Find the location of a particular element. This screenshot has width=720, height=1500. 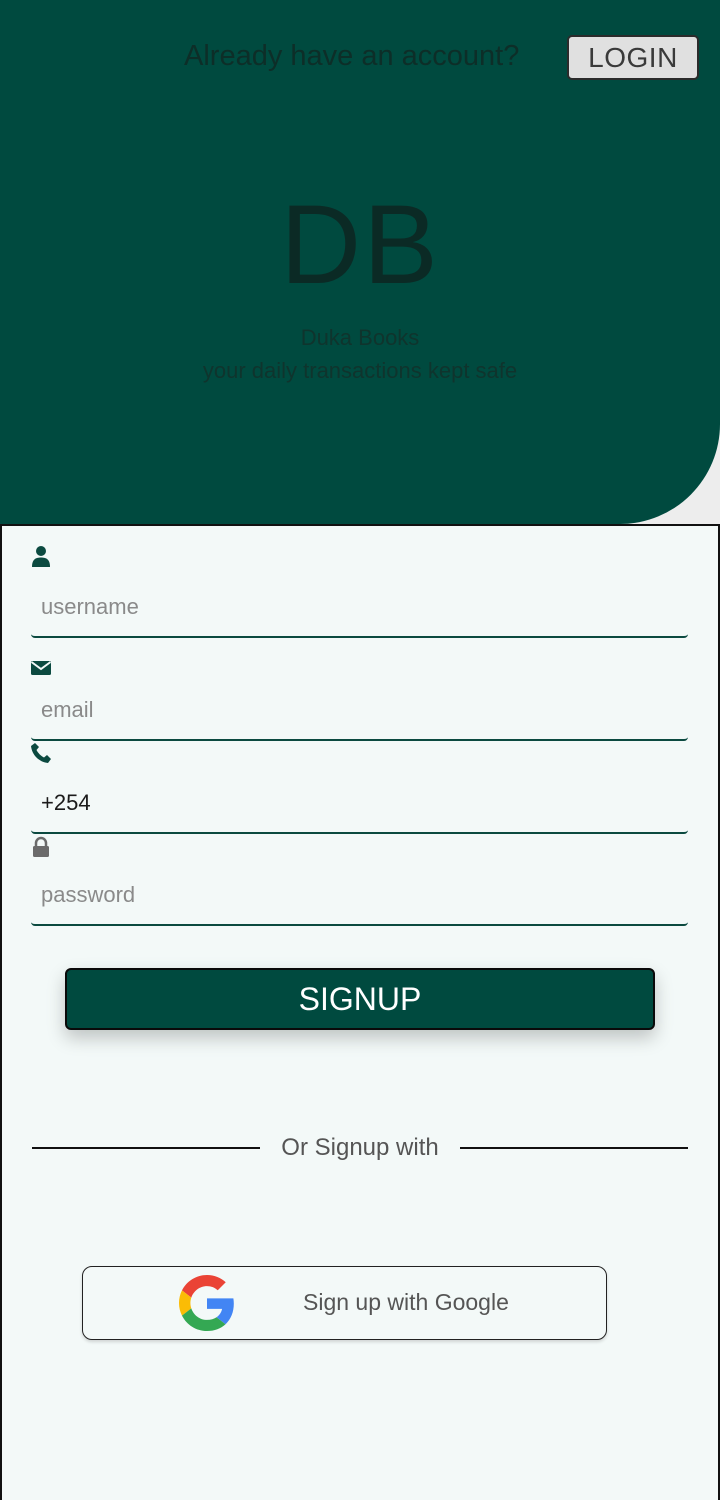

divider-text: Or Signup with is located at coordinates (360, 1147).